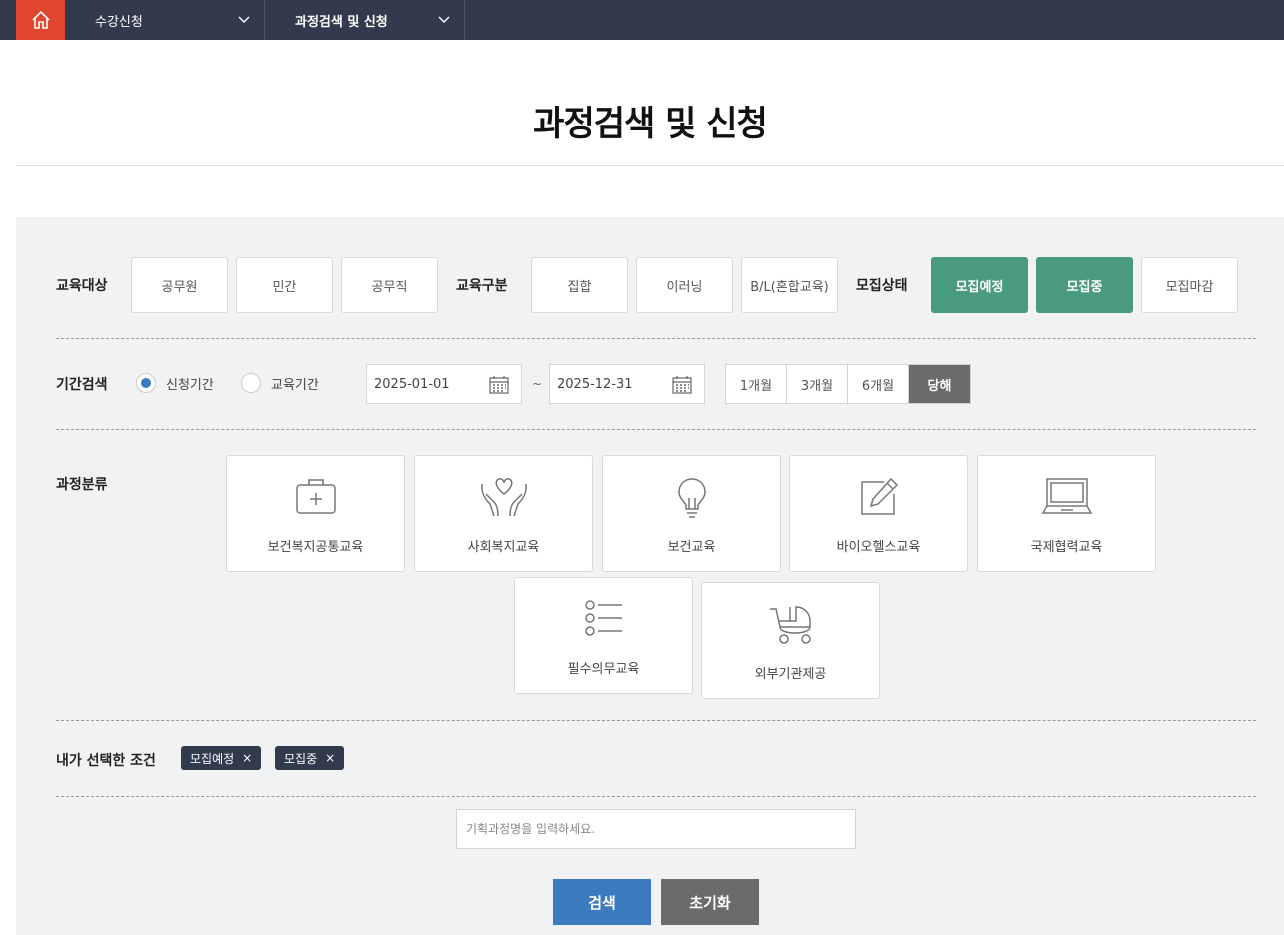 The image size is (1284, 935). Describe the element at coordinates (650, 124) in the screenshot. I see `page-title: 과정검색 및 신청` at that location.